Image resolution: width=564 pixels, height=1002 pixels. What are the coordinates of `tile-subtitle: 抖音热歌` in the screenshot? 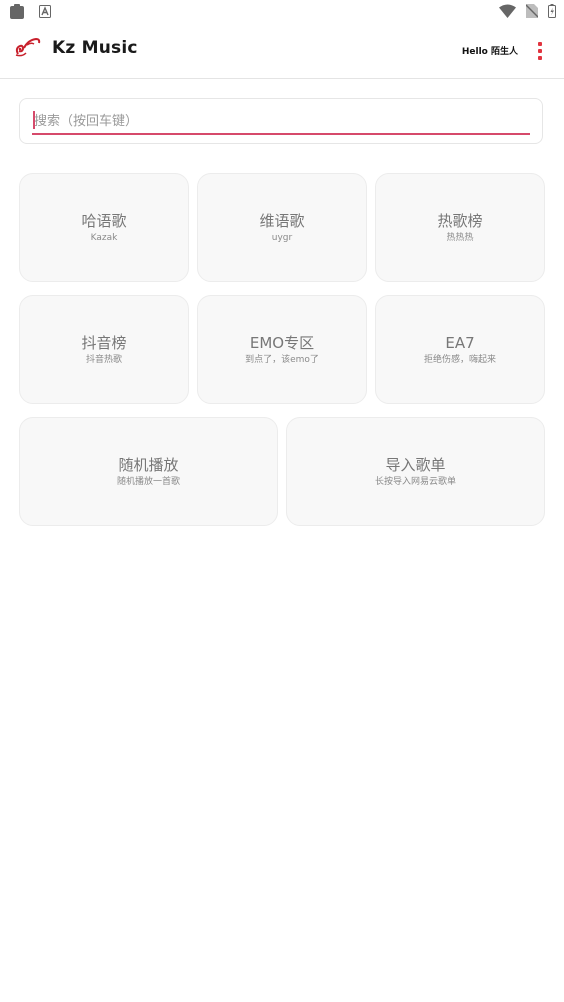 It's located at (103, 359).